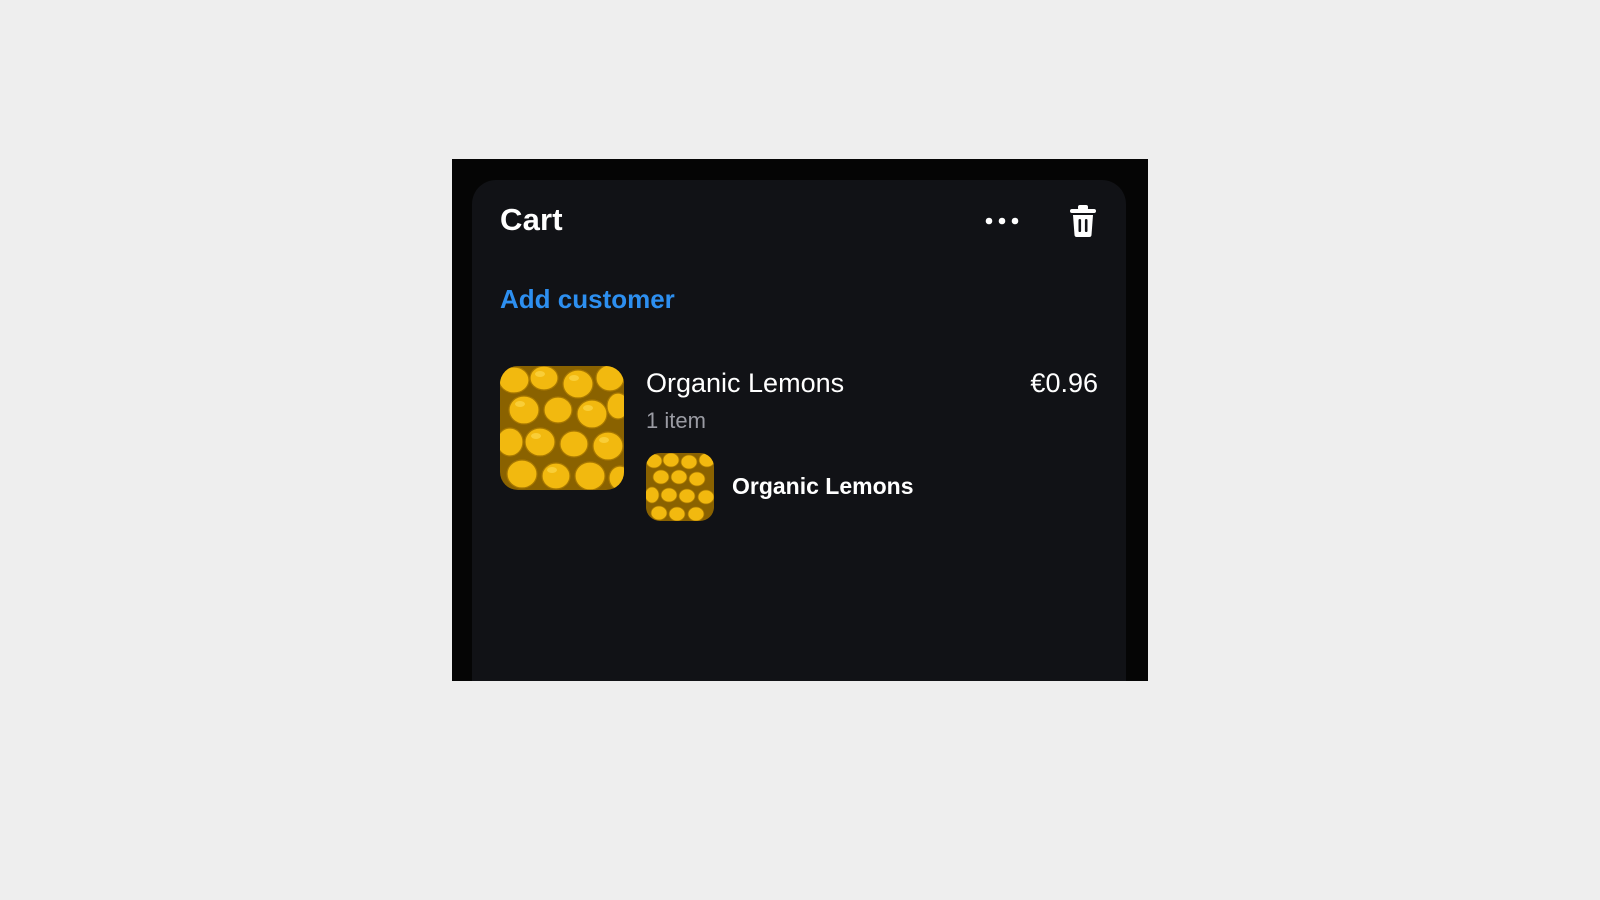 The width and height of the screenshot is (1600, 900). I want to click on more-horizontal-icon, so click(1002, 221).